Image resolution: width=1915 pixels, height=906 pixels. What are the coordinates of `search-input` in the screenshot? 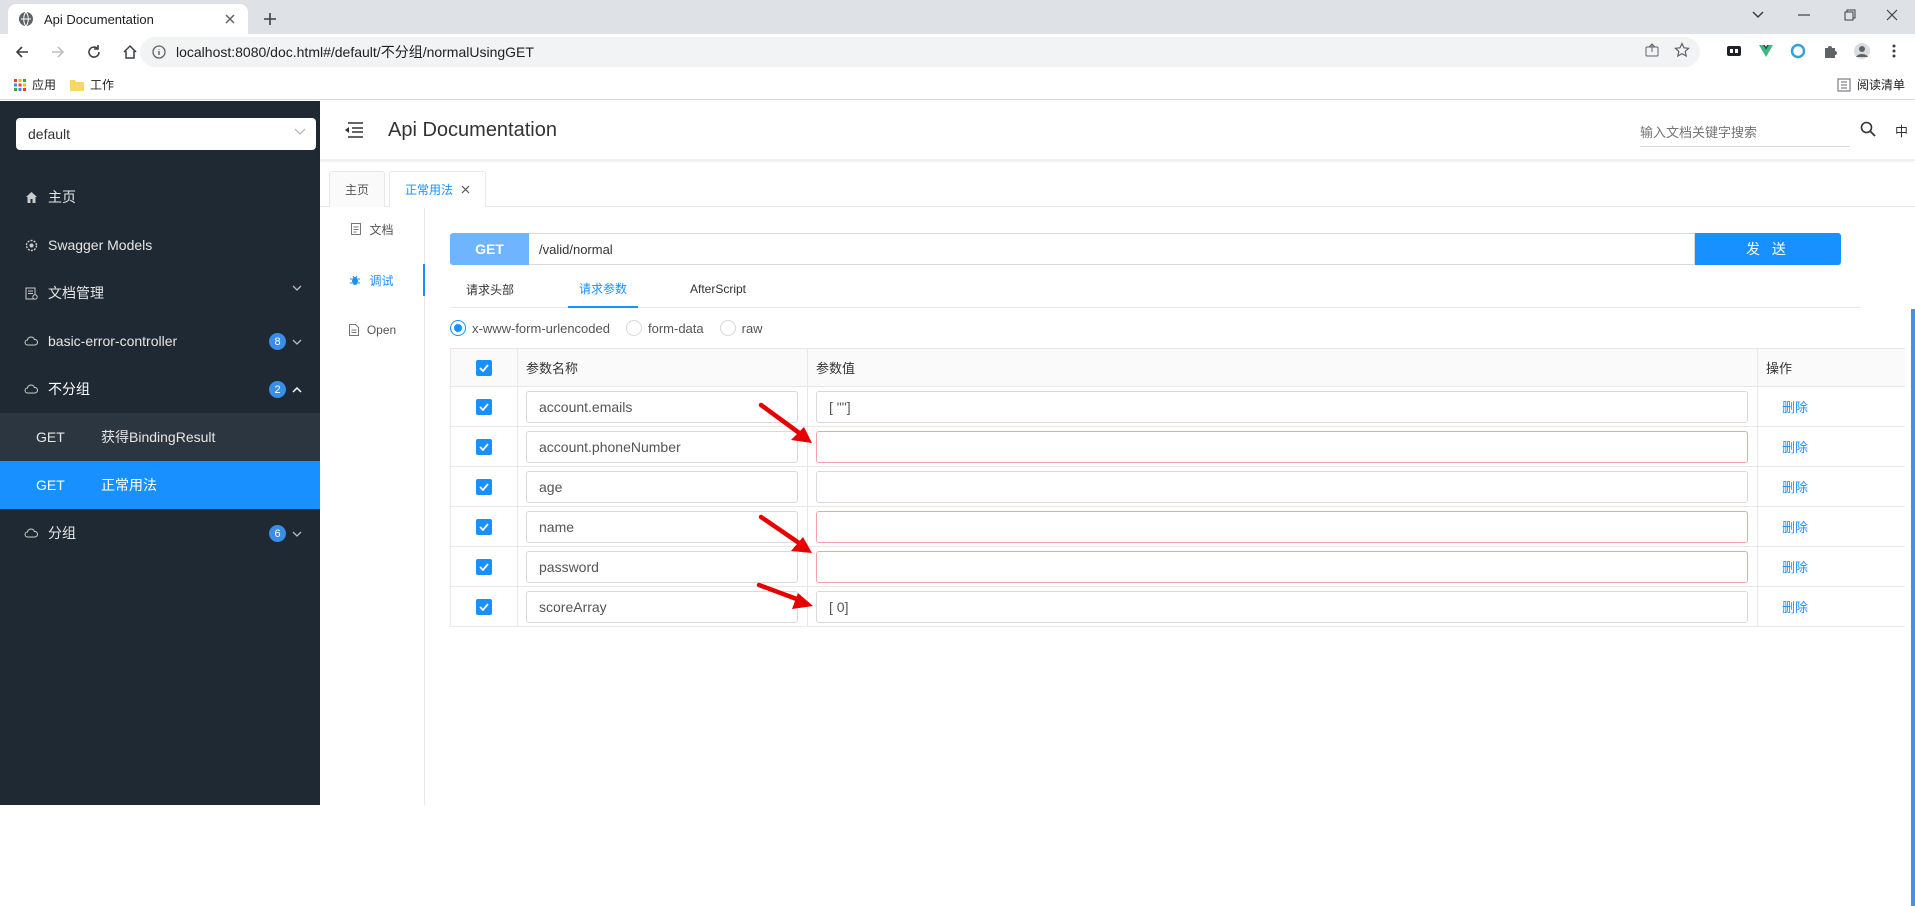 It's located at (1730, 132).